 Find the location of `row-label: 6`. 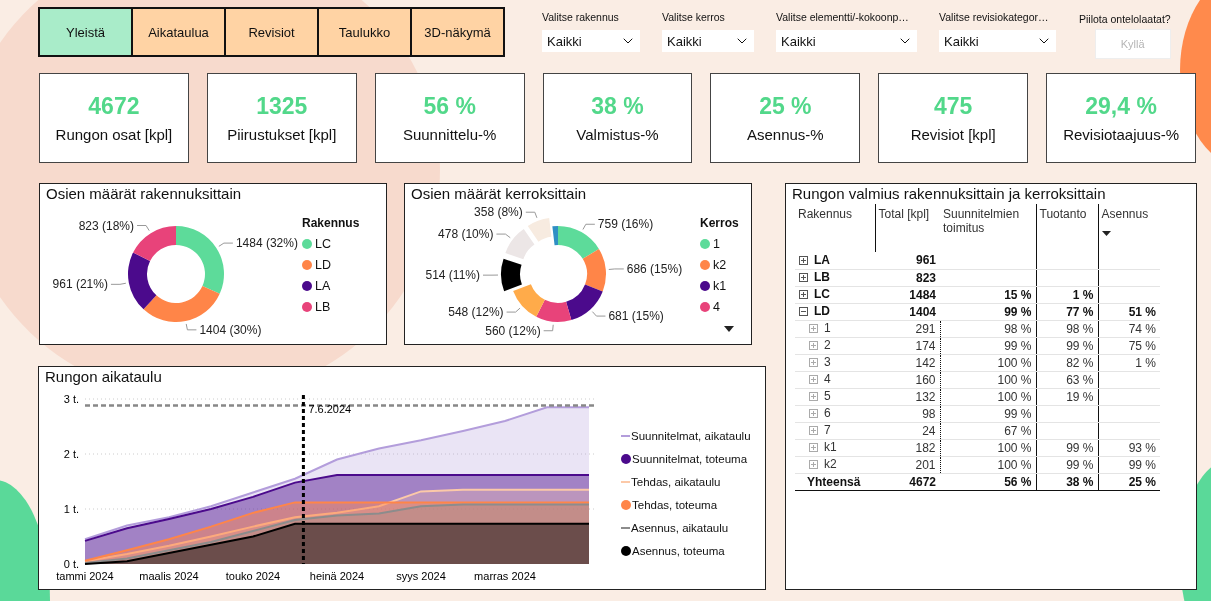

row-label: 6 is located at coordinates (827, 413).